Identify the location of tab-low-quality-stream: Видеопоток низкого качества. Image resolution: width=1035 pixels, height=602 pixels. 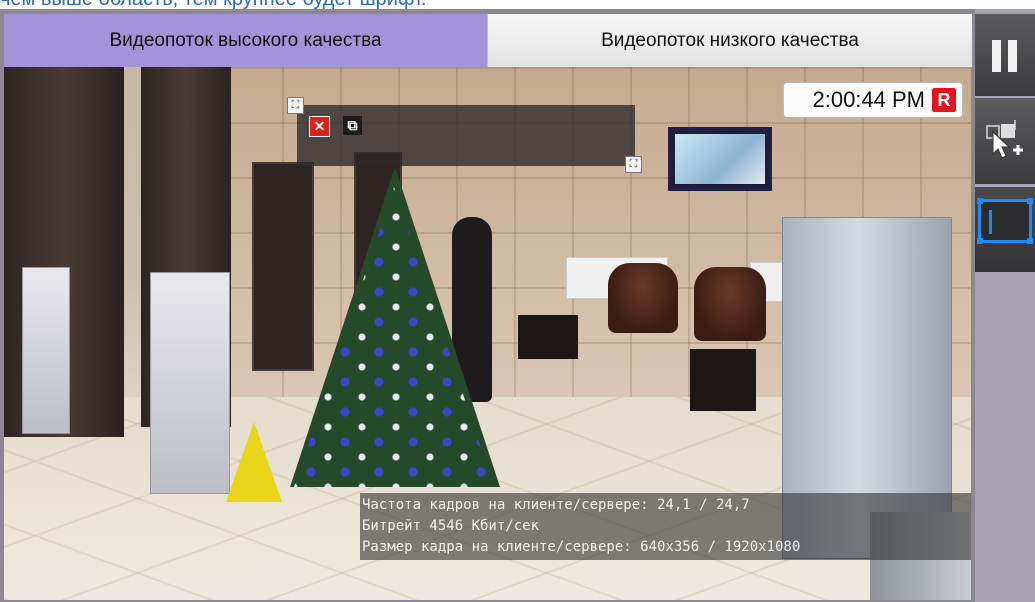
(729, 40).